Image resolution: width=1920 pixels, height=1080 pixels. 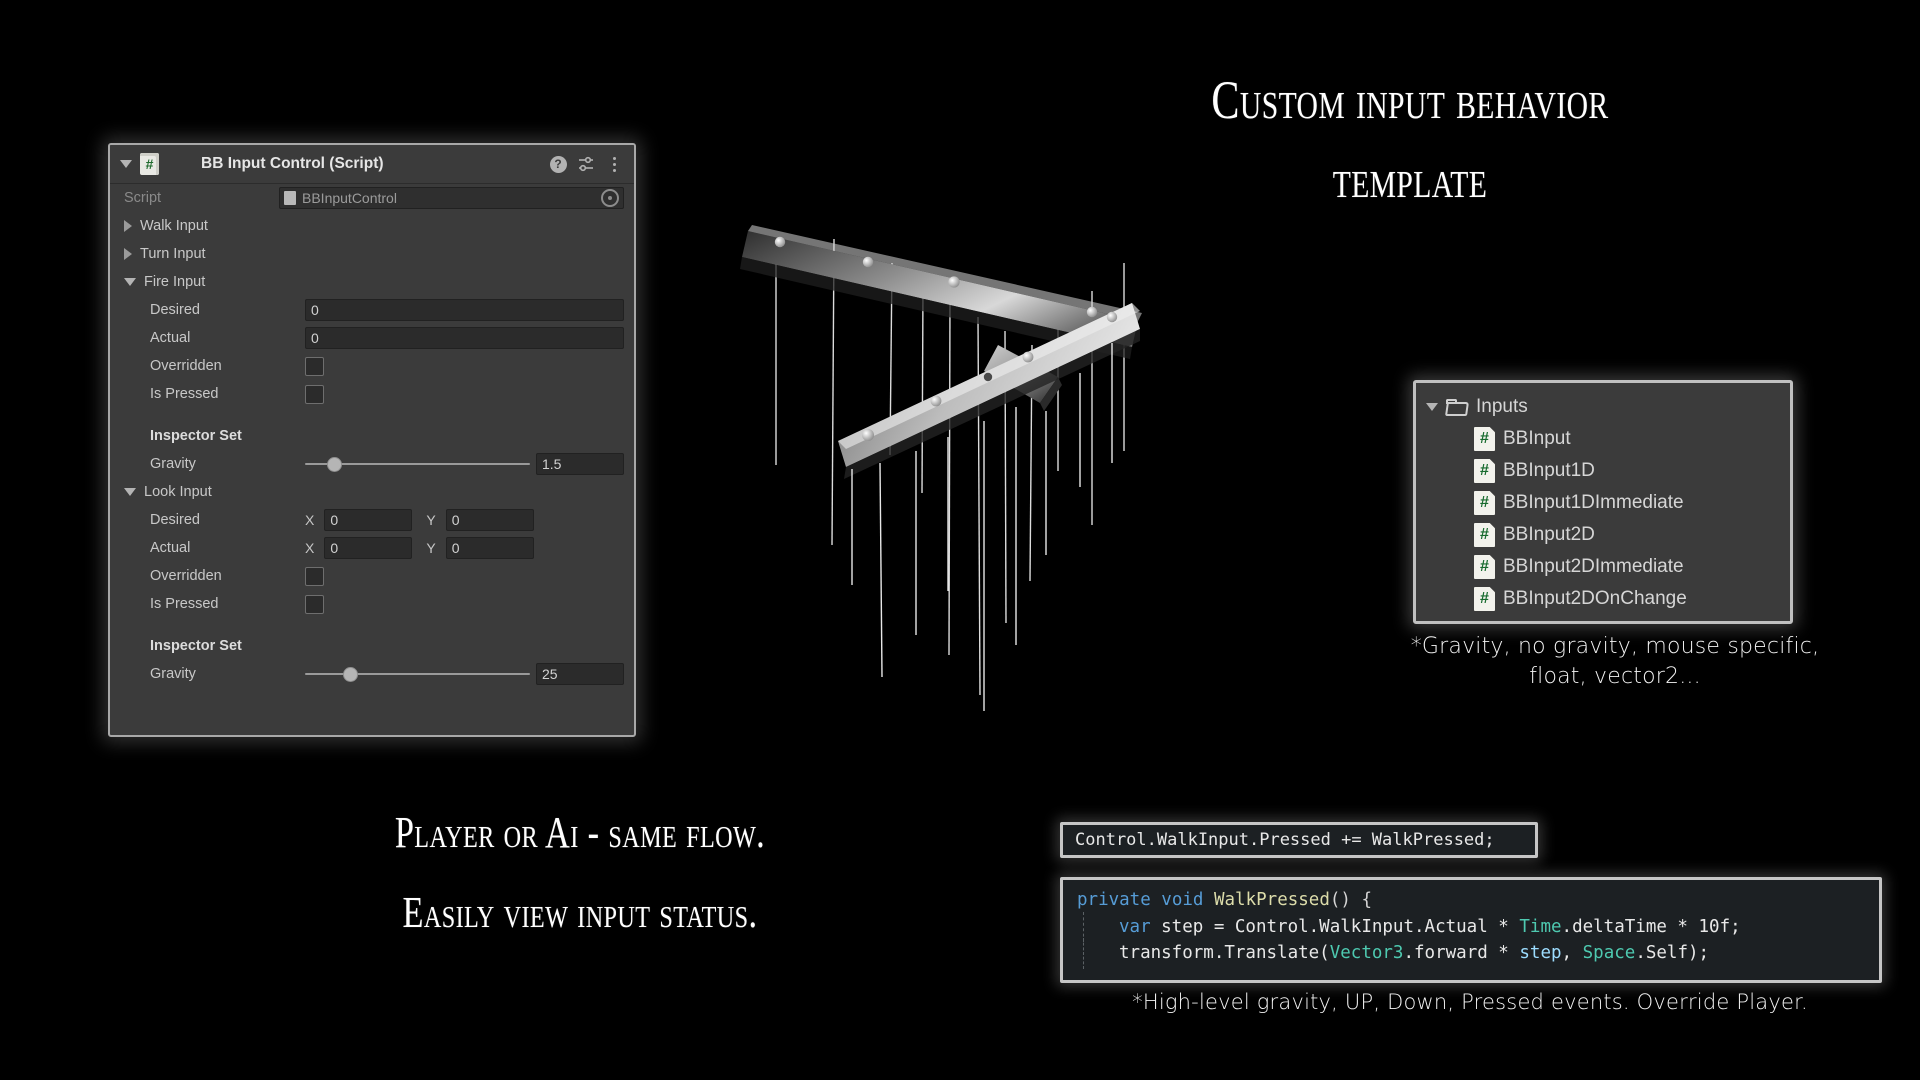 I want to click on fire-input-foldout-icon, so click(x=130, y=282).